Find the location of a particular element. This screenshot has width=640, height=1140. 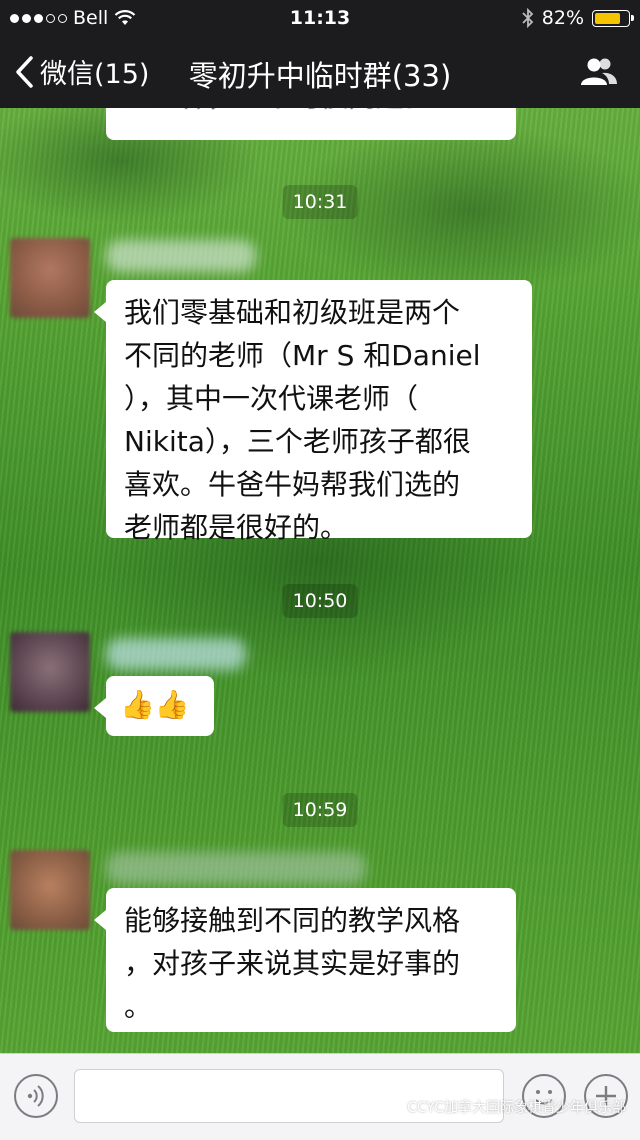

back-label: 微信(15) is located at coordinates (95, 74).